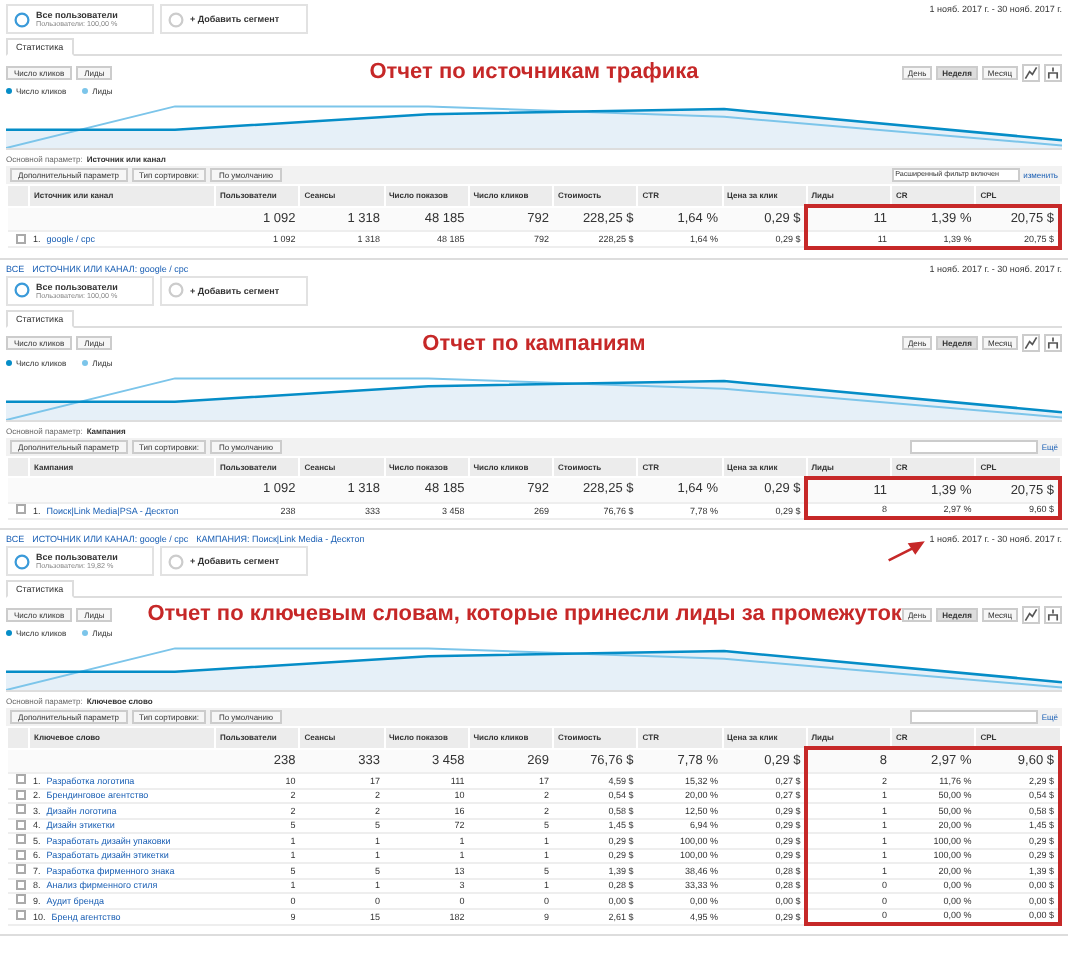 This screenshot has height=960, width=1068. What do you see at coordinates (534, 72) in the screenshot?
I see `report-annotation: Отчет по источникам трафика` at bounding box center [534, 72].